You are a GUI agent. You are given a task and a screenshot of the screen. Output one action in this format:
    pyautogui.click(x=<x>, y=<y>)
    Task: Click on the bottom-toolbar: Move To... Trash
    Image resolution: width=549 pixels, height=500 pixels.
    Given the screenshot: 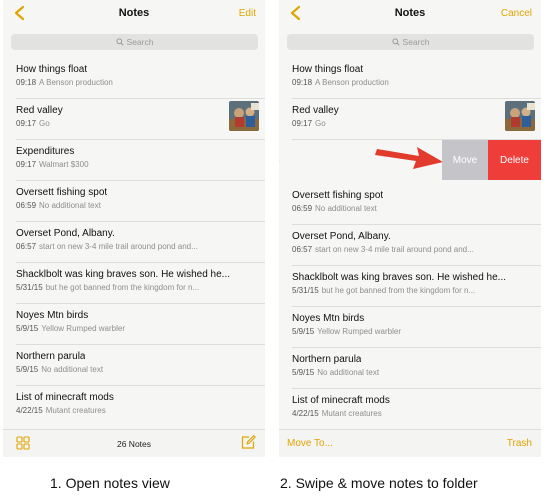 What is the action you would take?
    pyautogui.click(x=410, y=443)
    